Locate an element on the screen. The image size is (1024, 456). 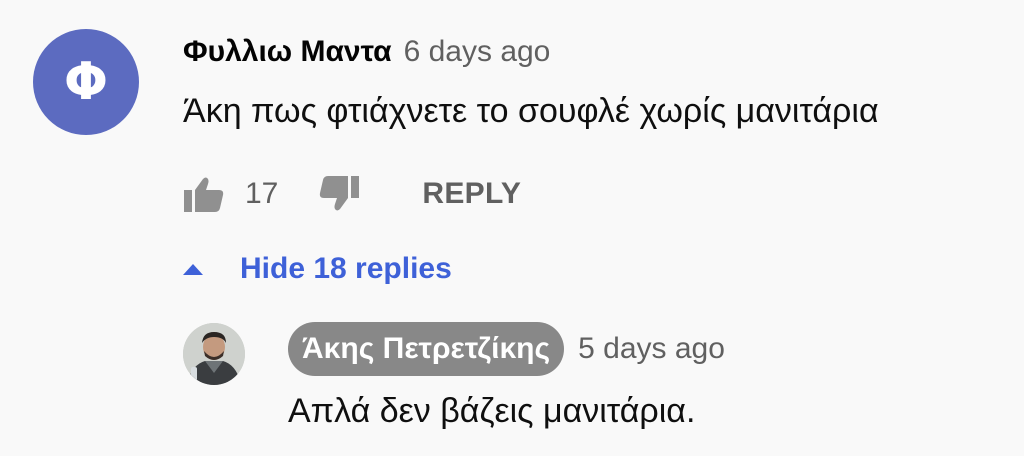
reply-header: Άκης Πετρετζίκης 5 days ago is located at coordinates (506, 349).